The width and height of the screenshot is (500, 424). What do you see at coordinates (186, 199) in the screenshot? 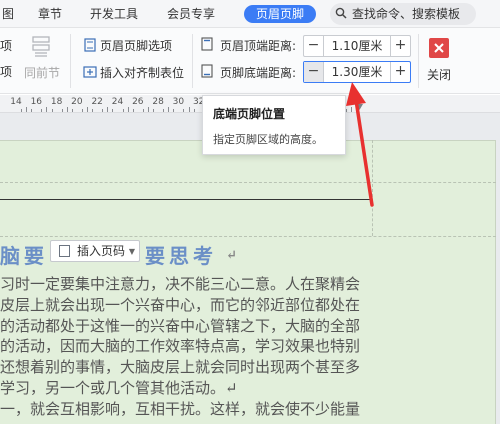
I see `header-rule` at bounding box center [186, 199].